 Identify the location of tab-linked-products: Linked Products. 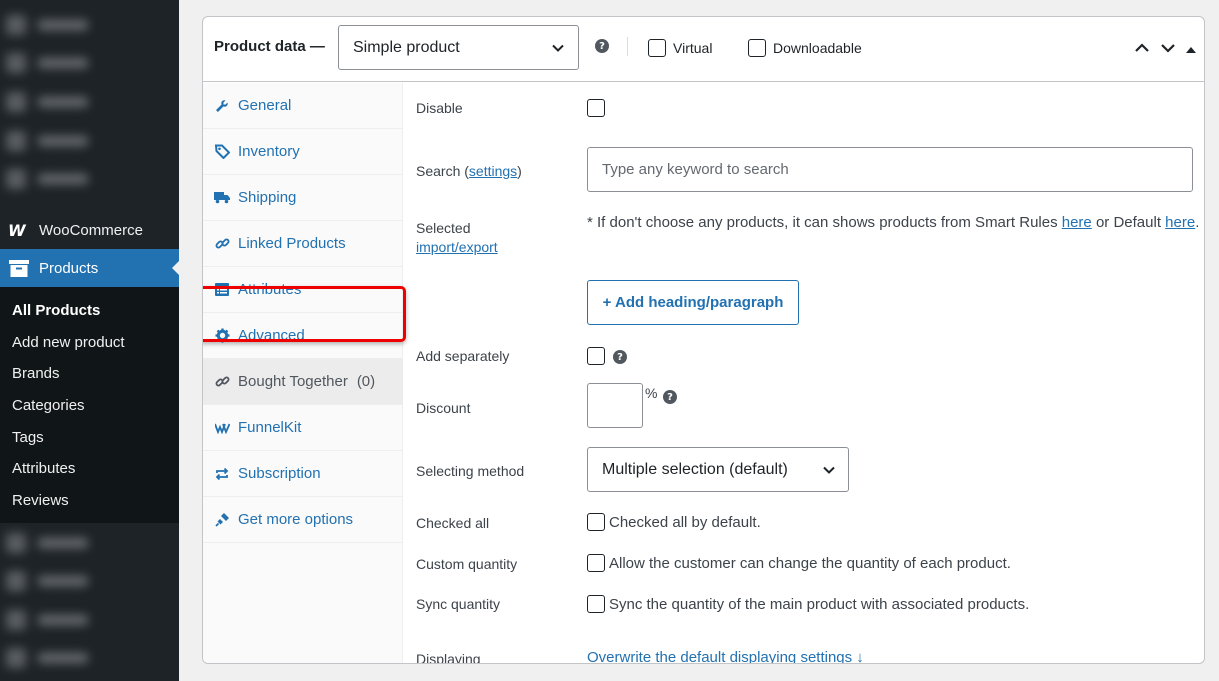
(303, 244).